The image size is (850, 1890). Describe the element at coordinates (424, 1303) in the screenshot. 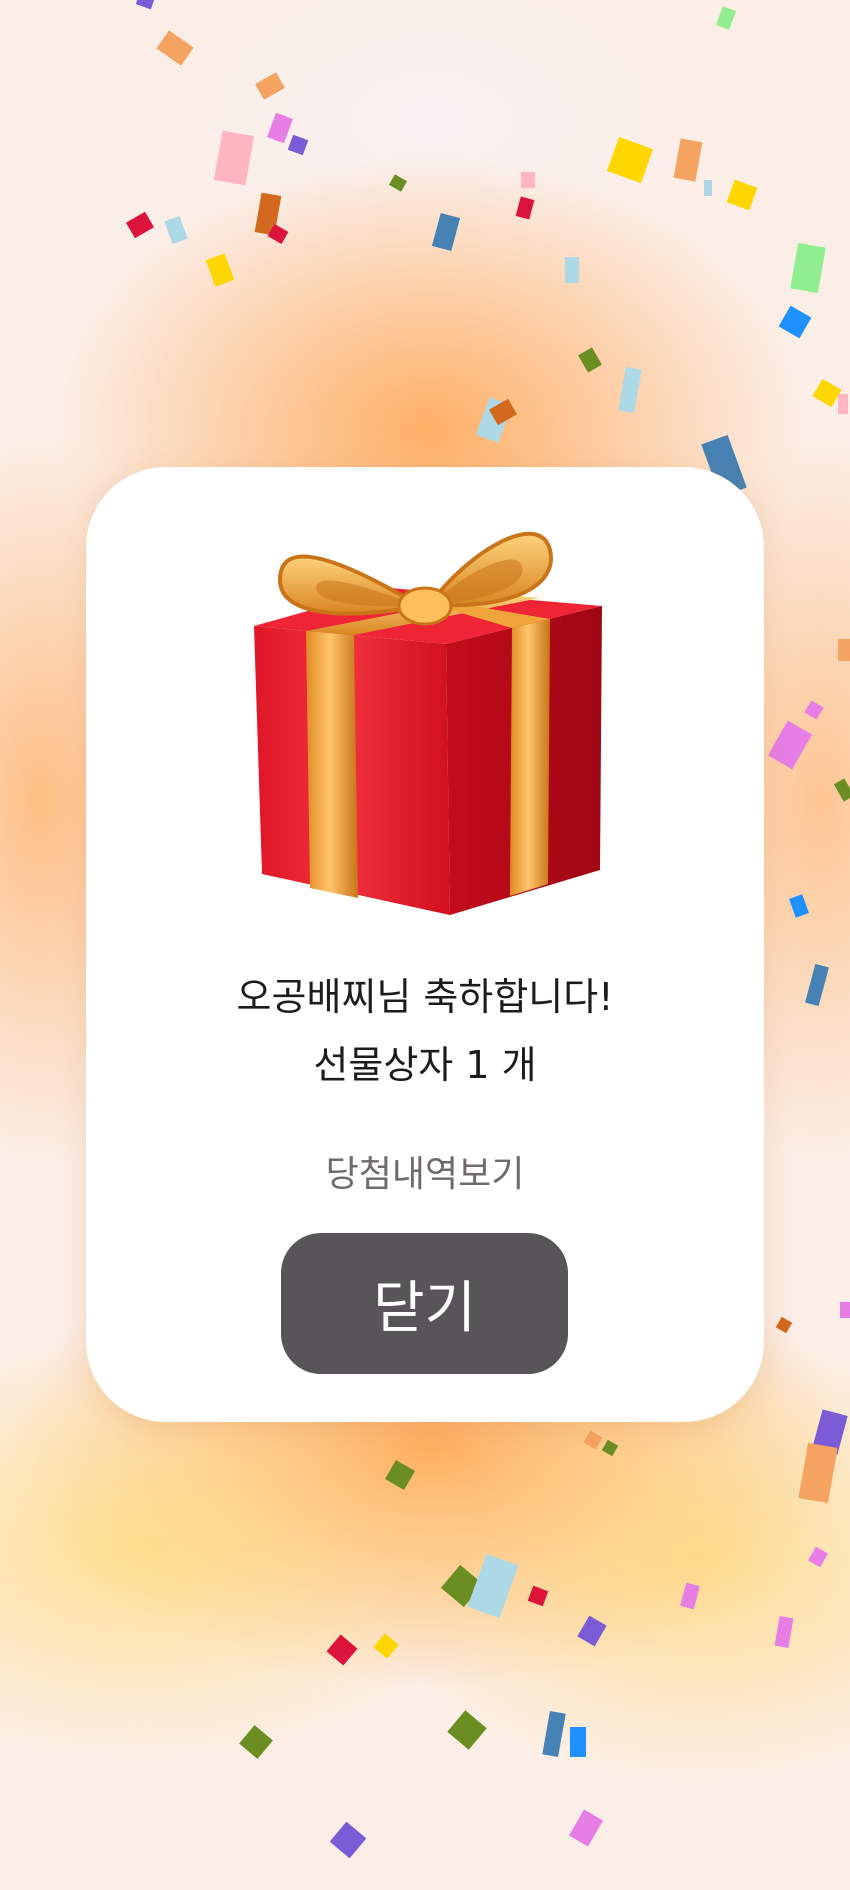

I see `close-button: 닫기` at that location.